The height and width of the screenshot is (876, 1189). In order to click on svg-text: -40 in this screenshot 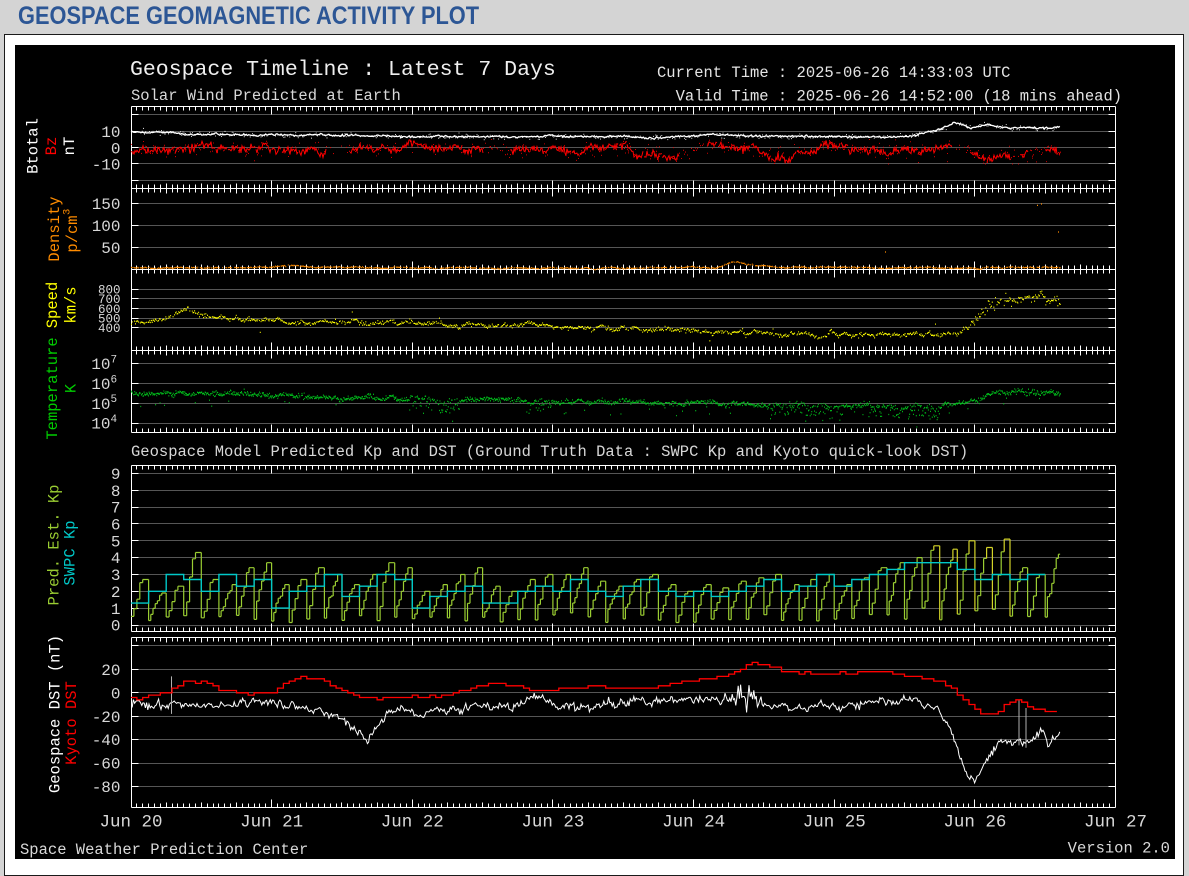, I will do `click(106, 741)`.